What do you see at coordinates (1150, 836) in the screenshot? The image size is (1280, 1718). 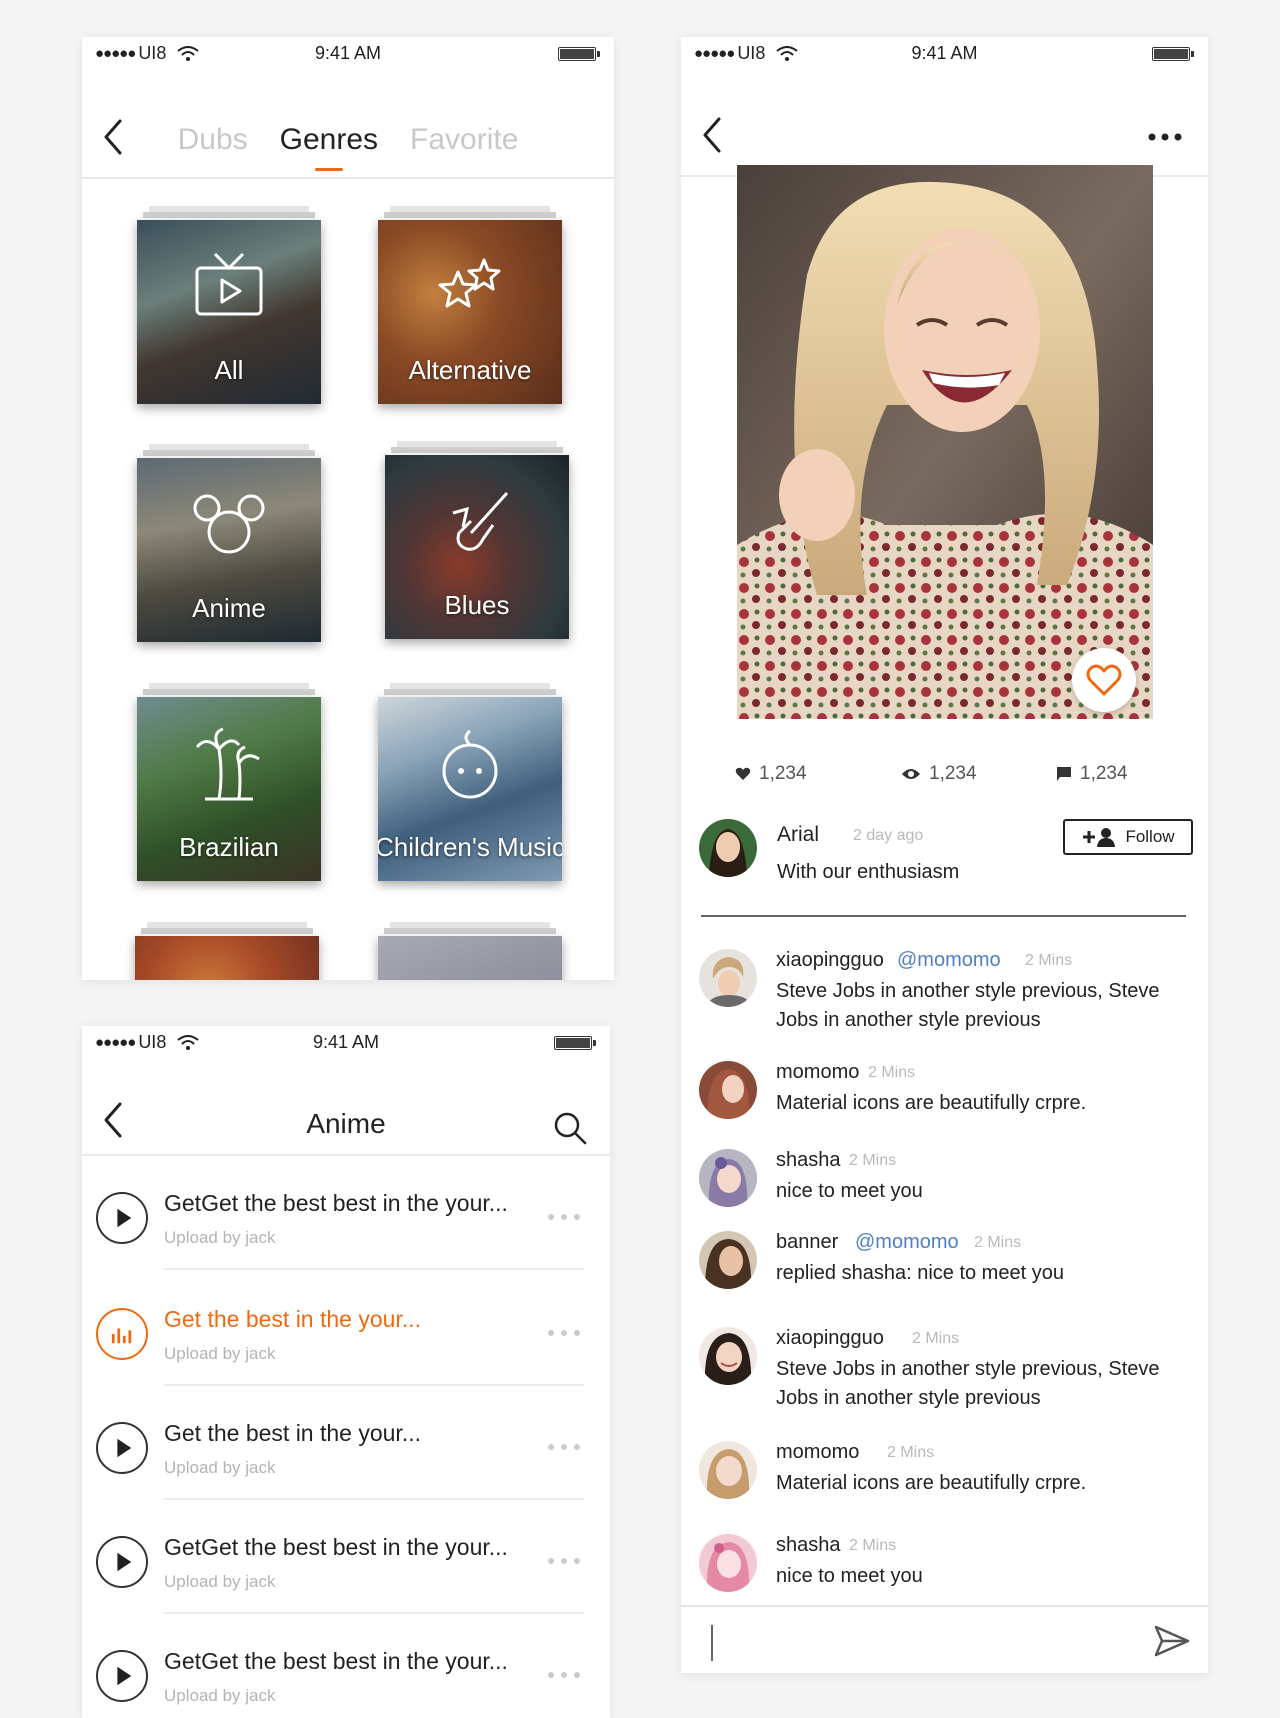 I see `follow-label: Follow` at bounding box center [1150, 836].